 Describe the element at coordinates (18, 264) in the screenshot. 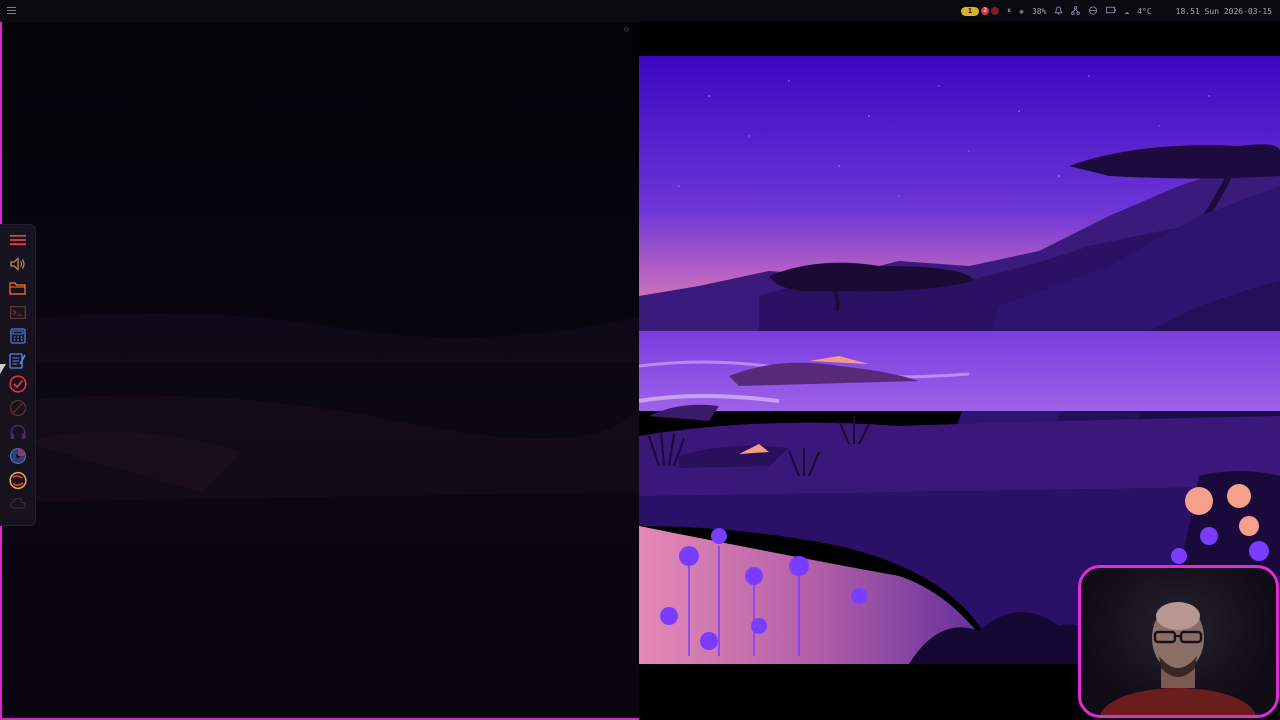

I see `speaker-icon` at that location.